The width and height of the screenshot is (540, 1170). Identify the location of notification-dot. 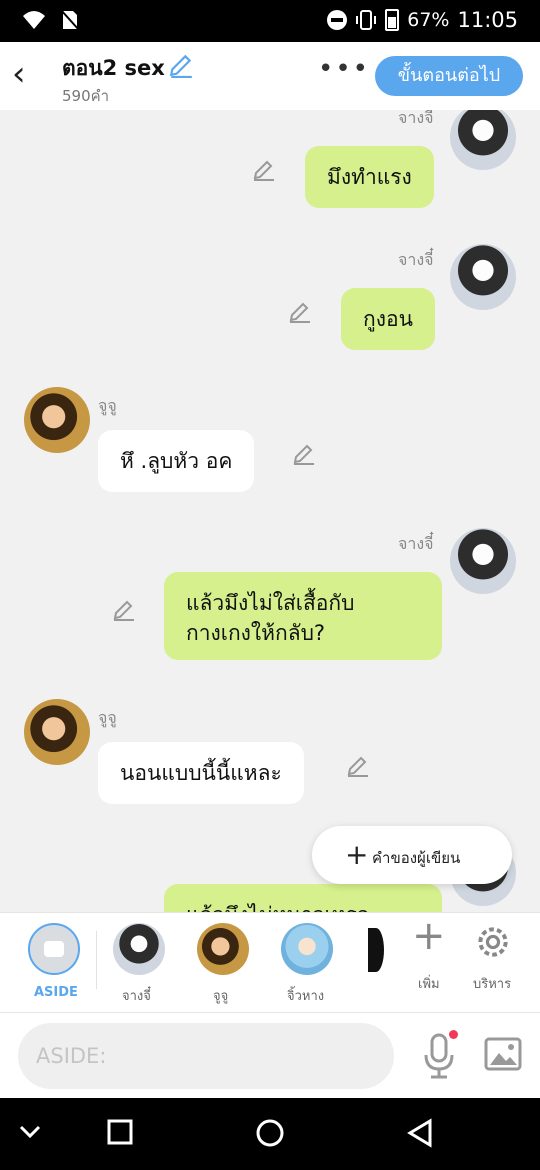
(453, 1034).